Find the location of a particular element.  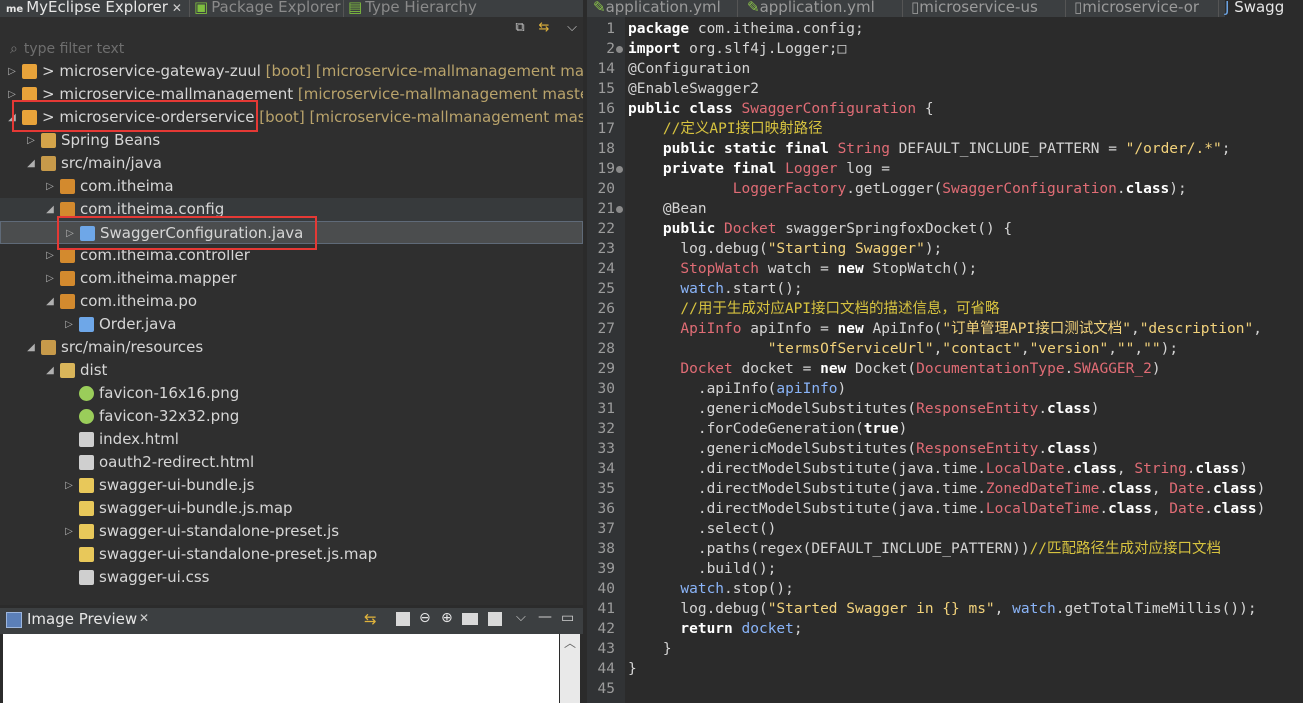

editor-tab-application-yml: ✎application.yml is located at coordinates (657, 8).